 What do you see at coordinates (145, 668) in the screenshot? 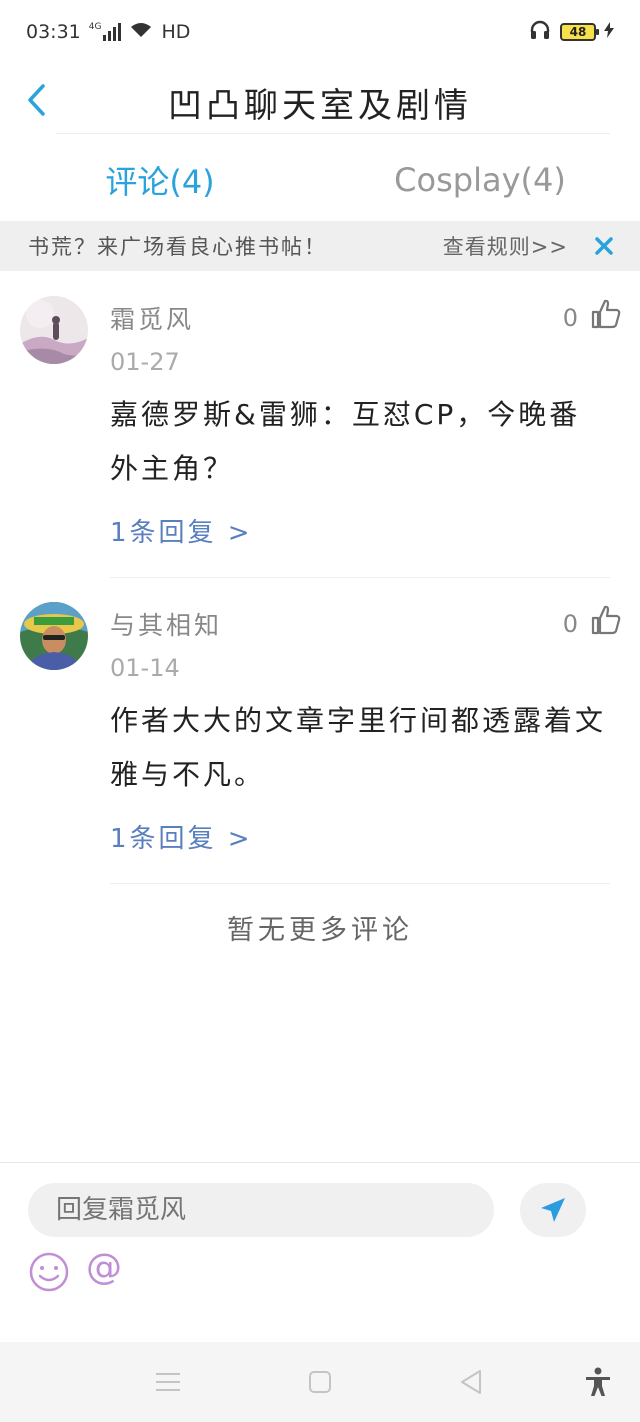
I see `comment-date: 01-14` at bounding box center [145, 668].